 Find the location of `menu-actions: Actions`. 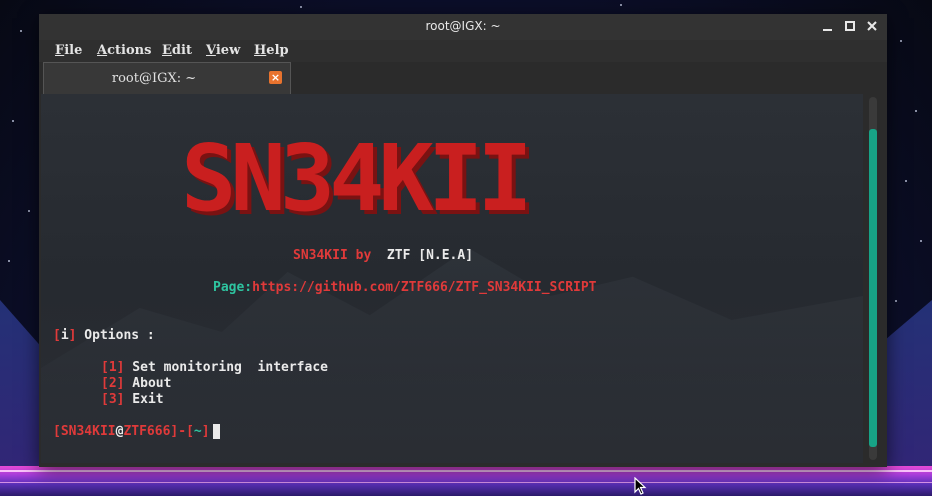

menu-actions: Actions is located at coordinates (124, 50).